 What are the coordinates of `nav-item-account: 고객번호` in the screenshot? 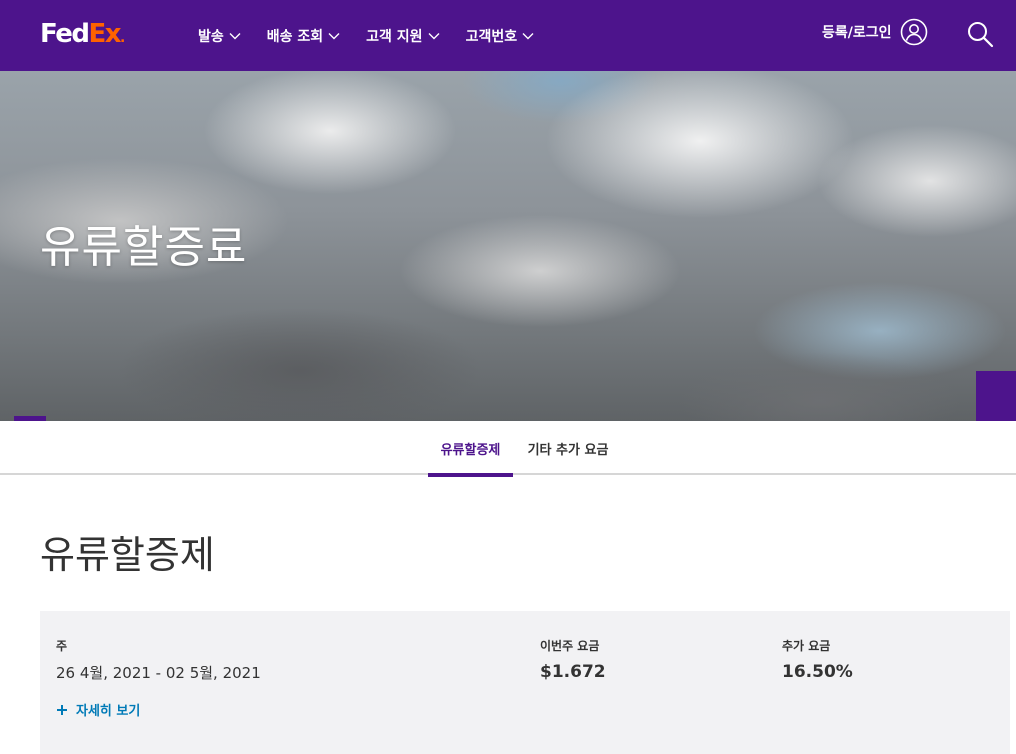 It's located at (500, 36).